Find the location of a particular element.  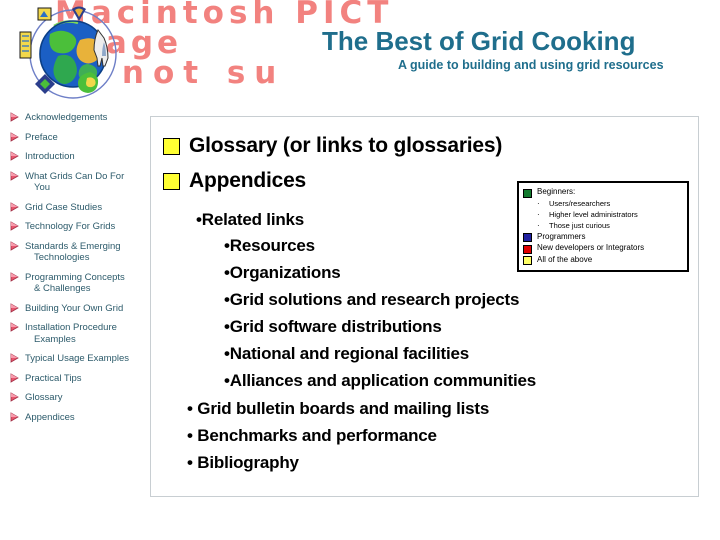

sidebar-item-label: Introduction is located at coordinates (50, 156).